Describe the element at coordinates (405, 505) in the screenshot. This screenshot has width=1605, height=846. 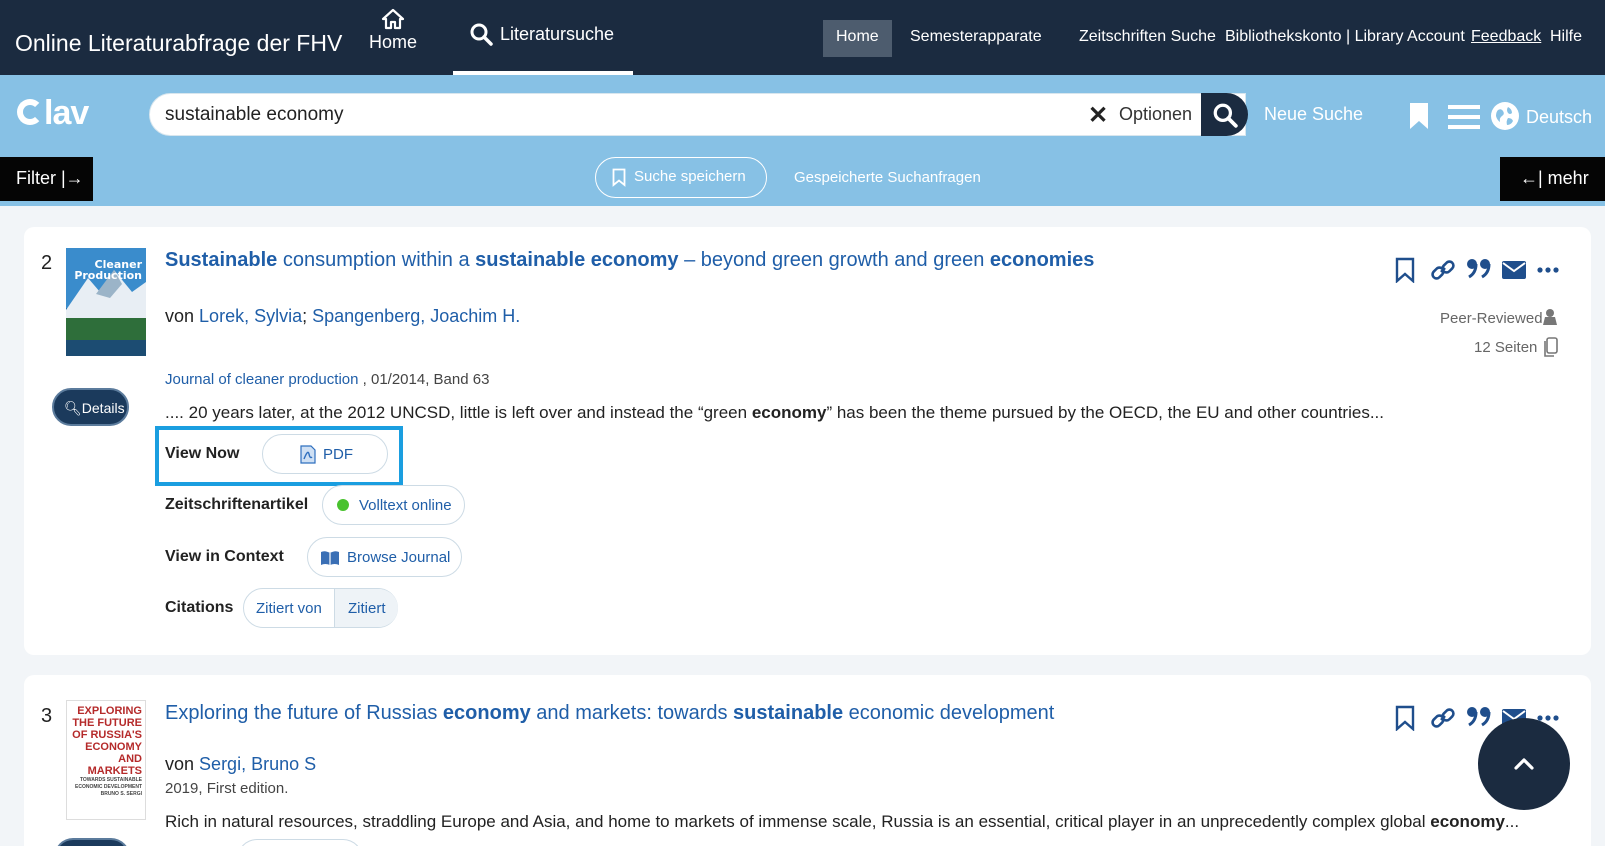
I see `fulltext-label: Volltext online` at that location.